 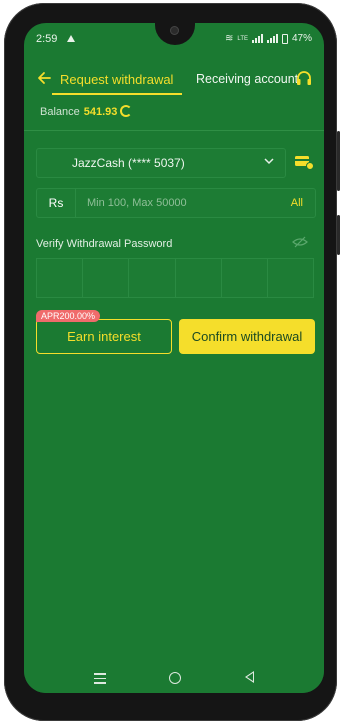 I want to click on status-bar: 2:59 ≋ LTE 47%, so click(x=174, y=40).